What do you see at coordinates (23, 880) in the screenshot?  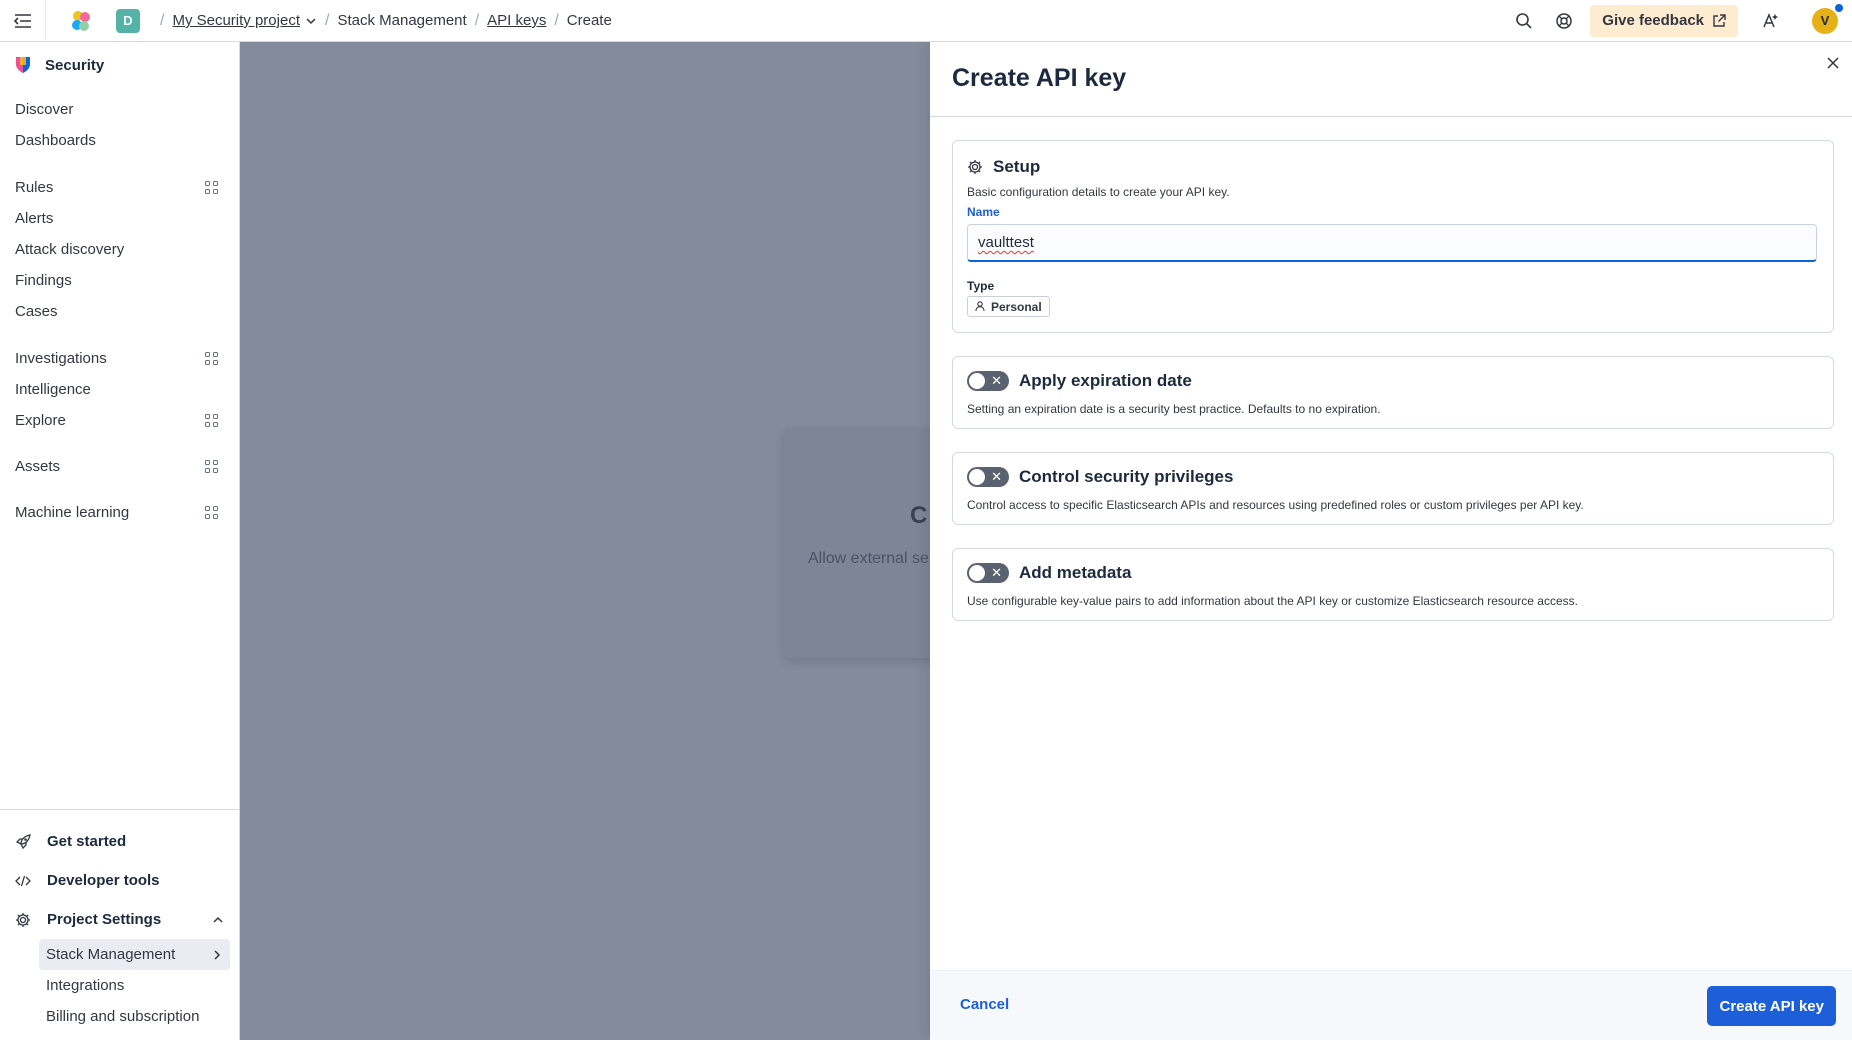 I see `code-icon` at bounding box center [23, 880].